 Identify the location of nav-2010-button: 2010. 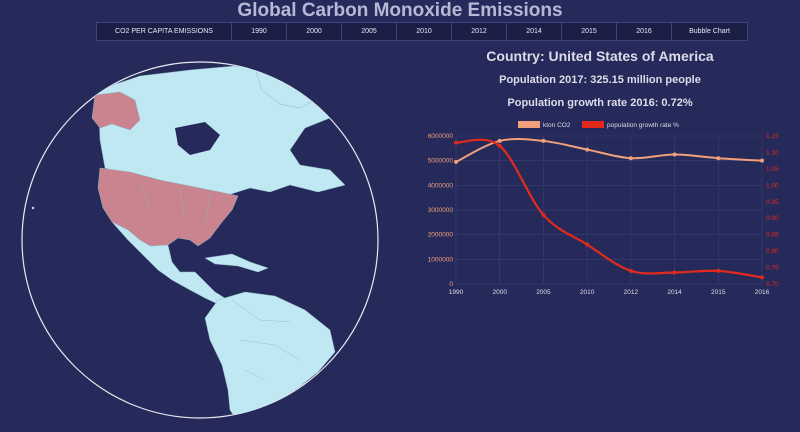
(424, 31).